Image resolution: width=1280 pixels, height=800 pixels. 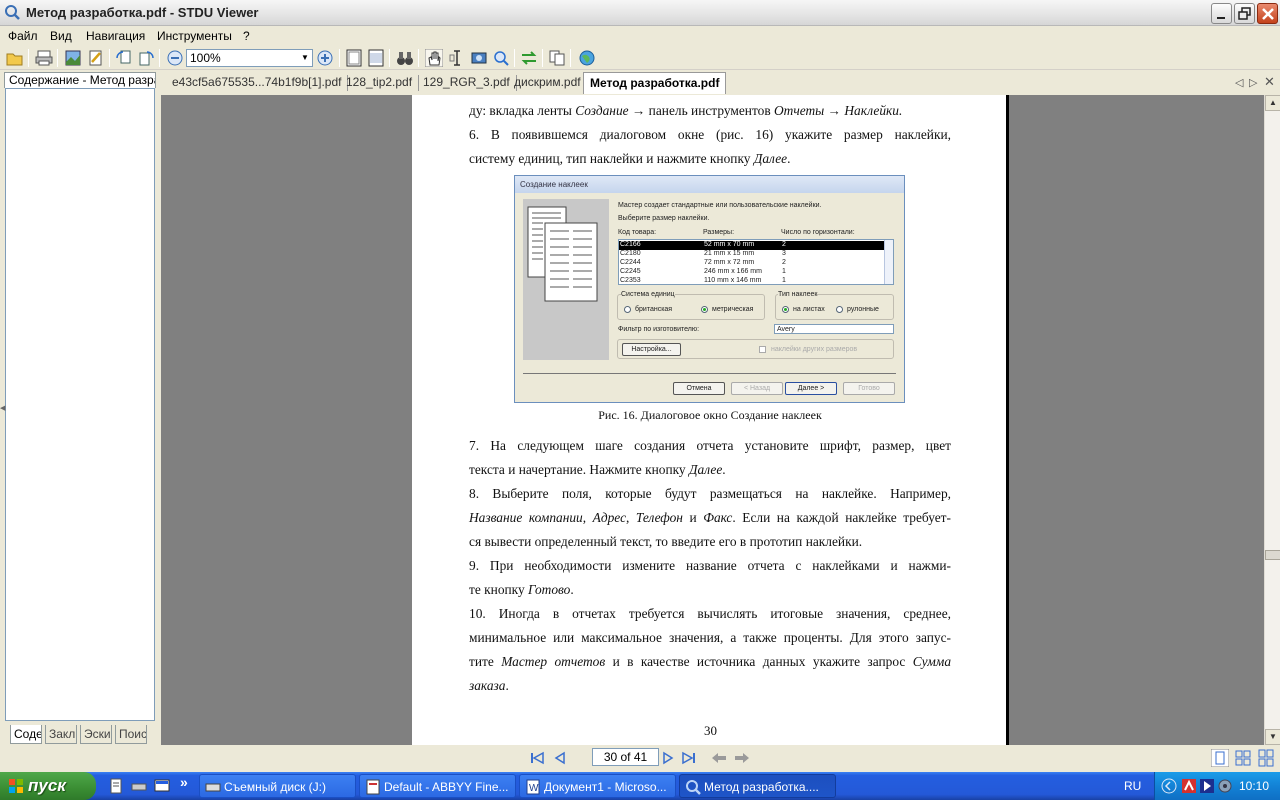 What do you see at coordinates (560, 758) in the screenshot?
I see `previous-page-icon` at bounding box center [560, 758].